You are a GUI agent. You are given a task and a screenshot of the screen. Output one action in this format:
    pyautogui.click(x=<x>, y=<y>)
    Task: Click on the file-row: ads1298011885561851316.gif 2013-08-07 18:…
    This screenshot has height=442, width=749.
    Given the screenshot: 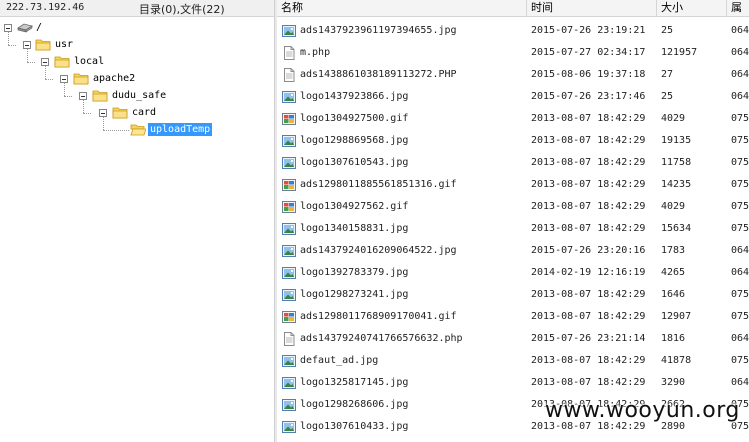 What is the action you would take?
    pyautogui.click(x=513, y=187)
    